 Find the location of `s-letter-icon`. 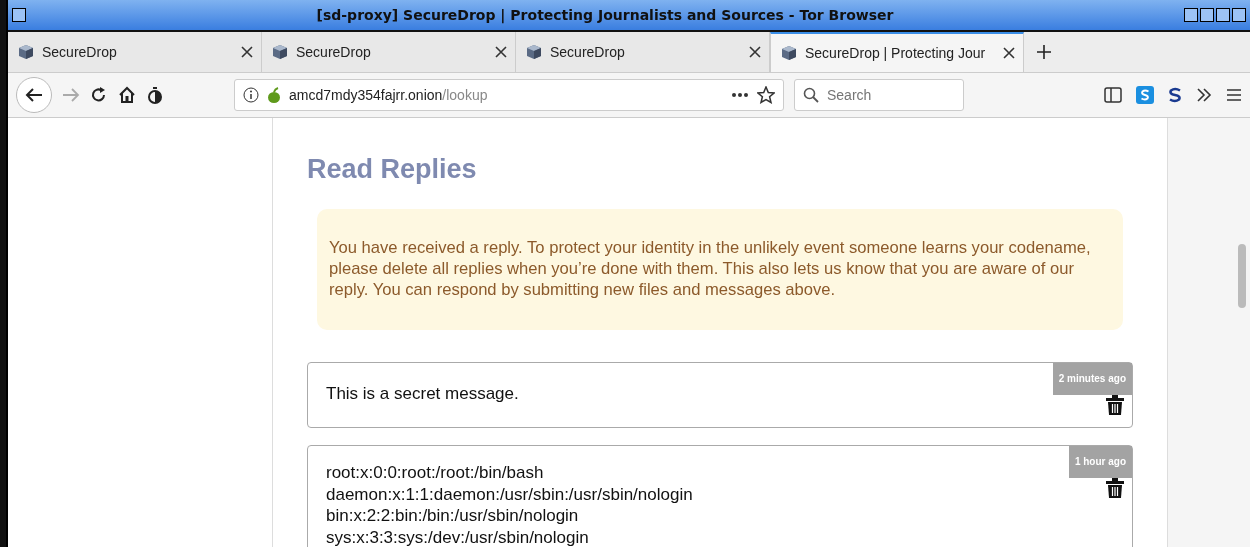

s-letter-icon is located at coordinates (1175, 95).